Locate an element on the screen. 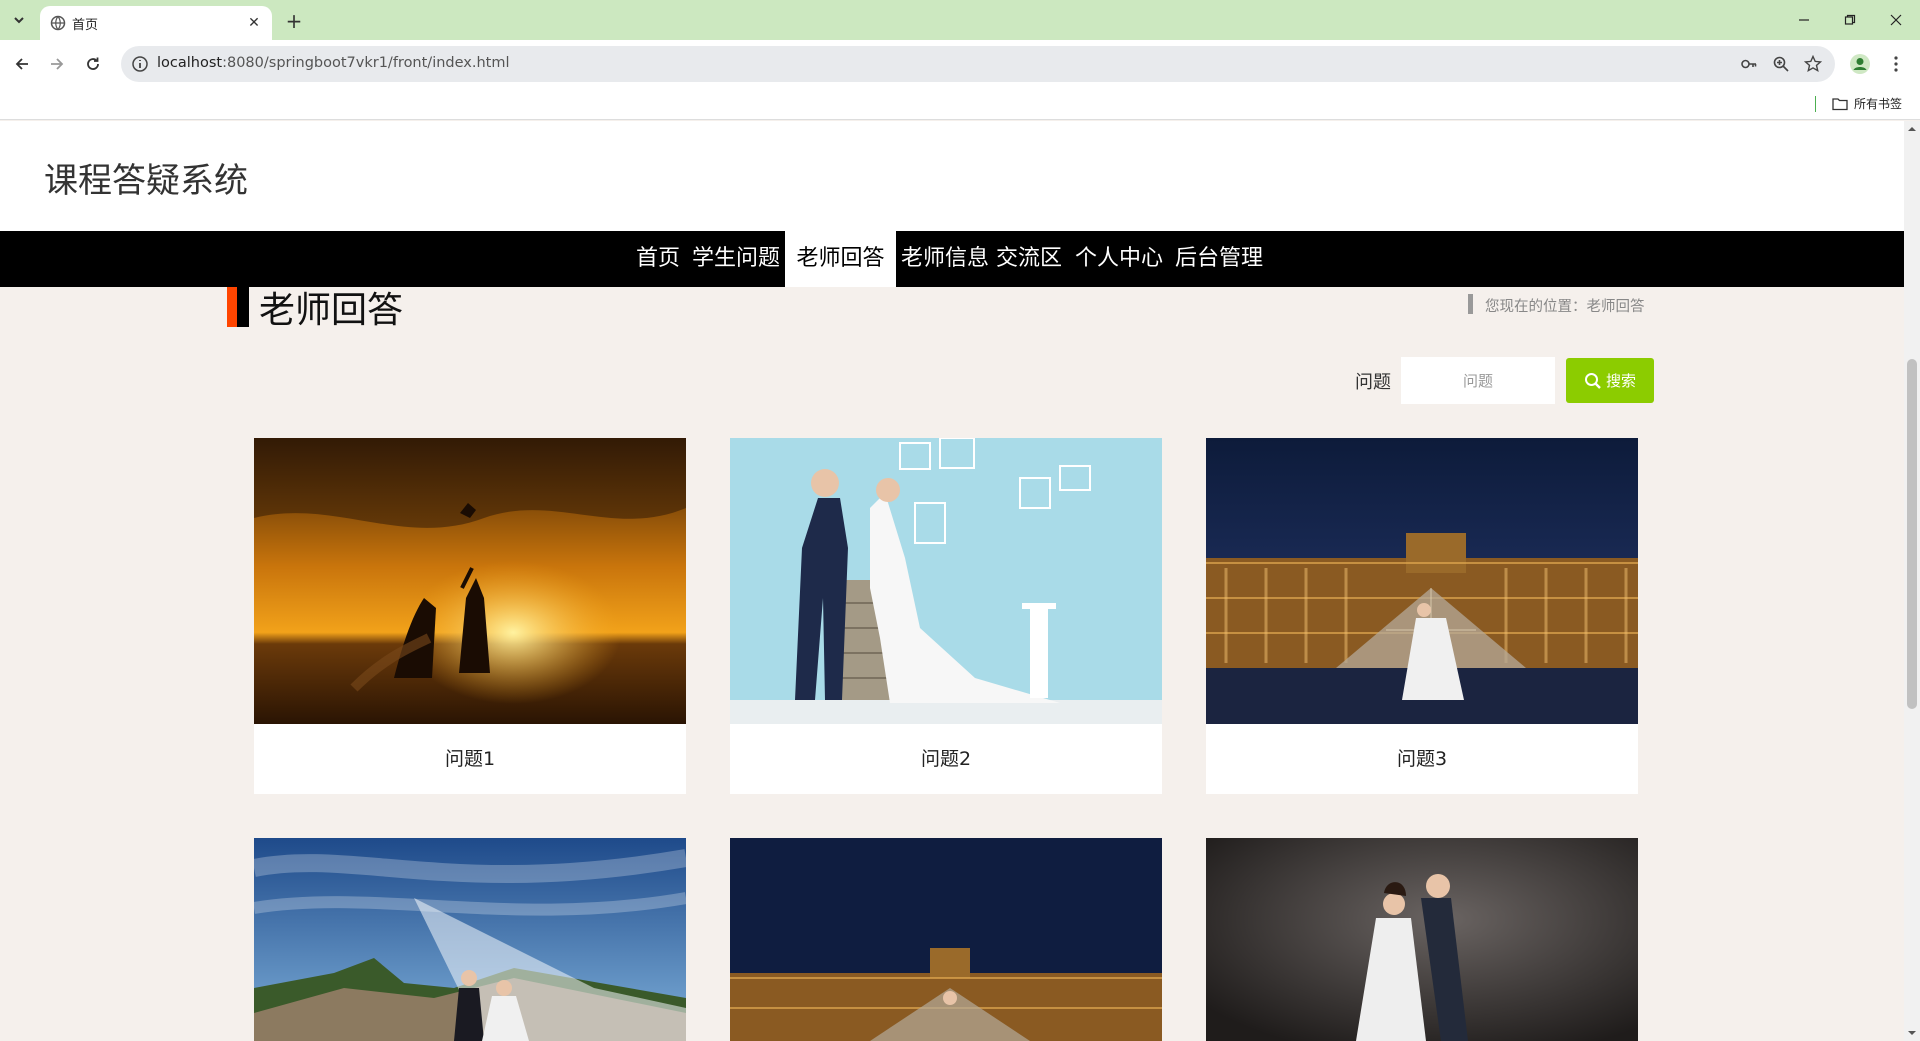 The width and height of the screenshot is (1920, 1041). answer-card: 问题2 is located at coordinates (946, 616).